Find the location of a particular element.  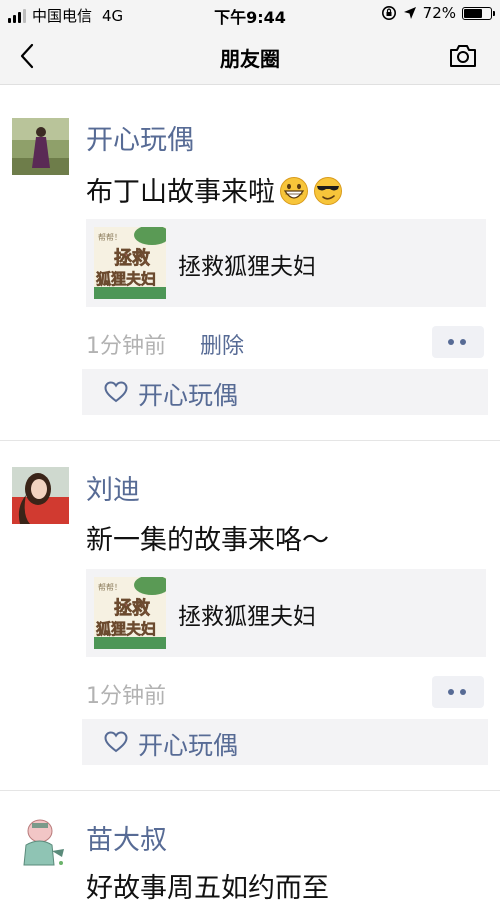

battery-icon is located at coordinates (478, 13).